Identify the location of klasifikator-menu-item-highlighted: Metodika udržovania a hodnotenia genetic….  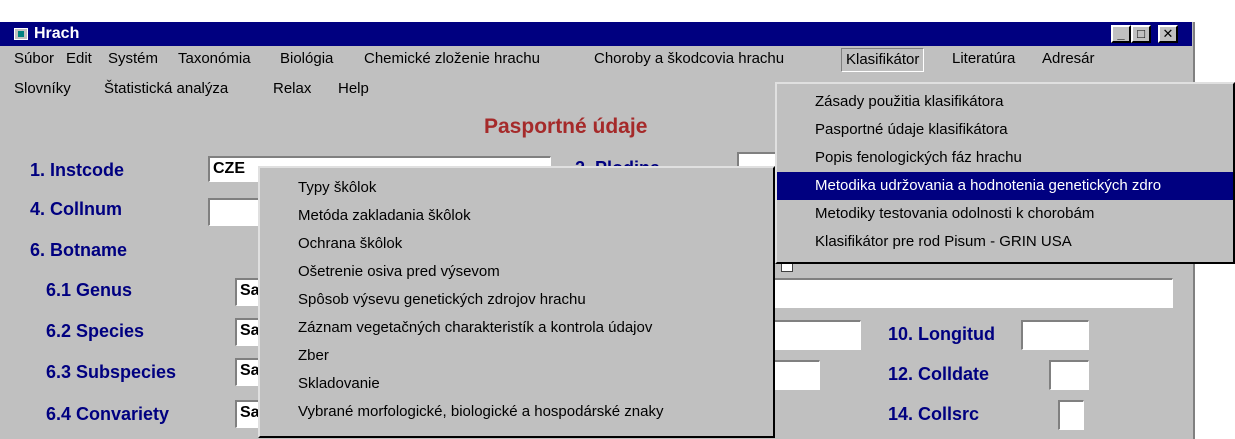
(1005, 186).